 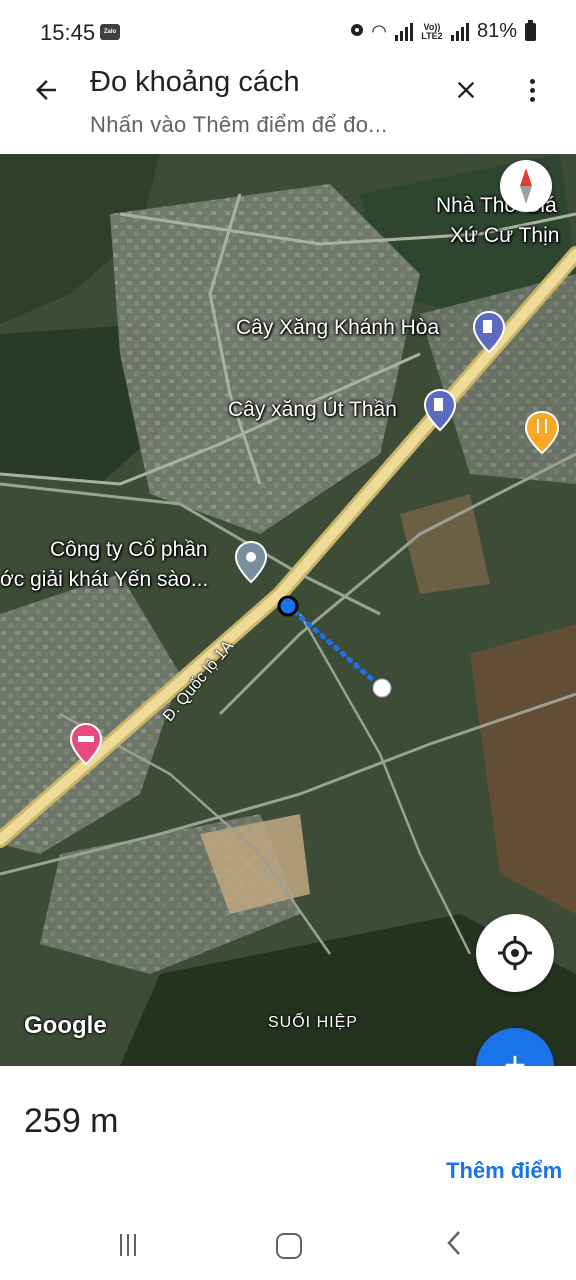 I want to click on map-label-gas-station-2: Cây xăng Út Thần, so click(x=312, y=410).